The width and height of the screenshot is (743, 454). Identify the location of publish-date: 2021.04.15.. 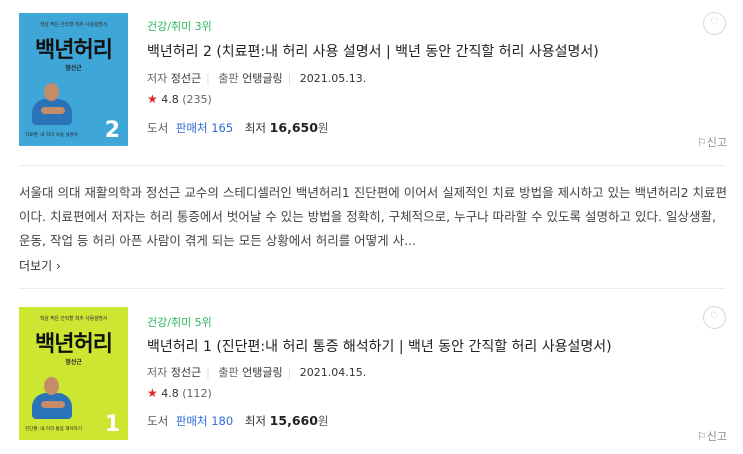
(333, 372).